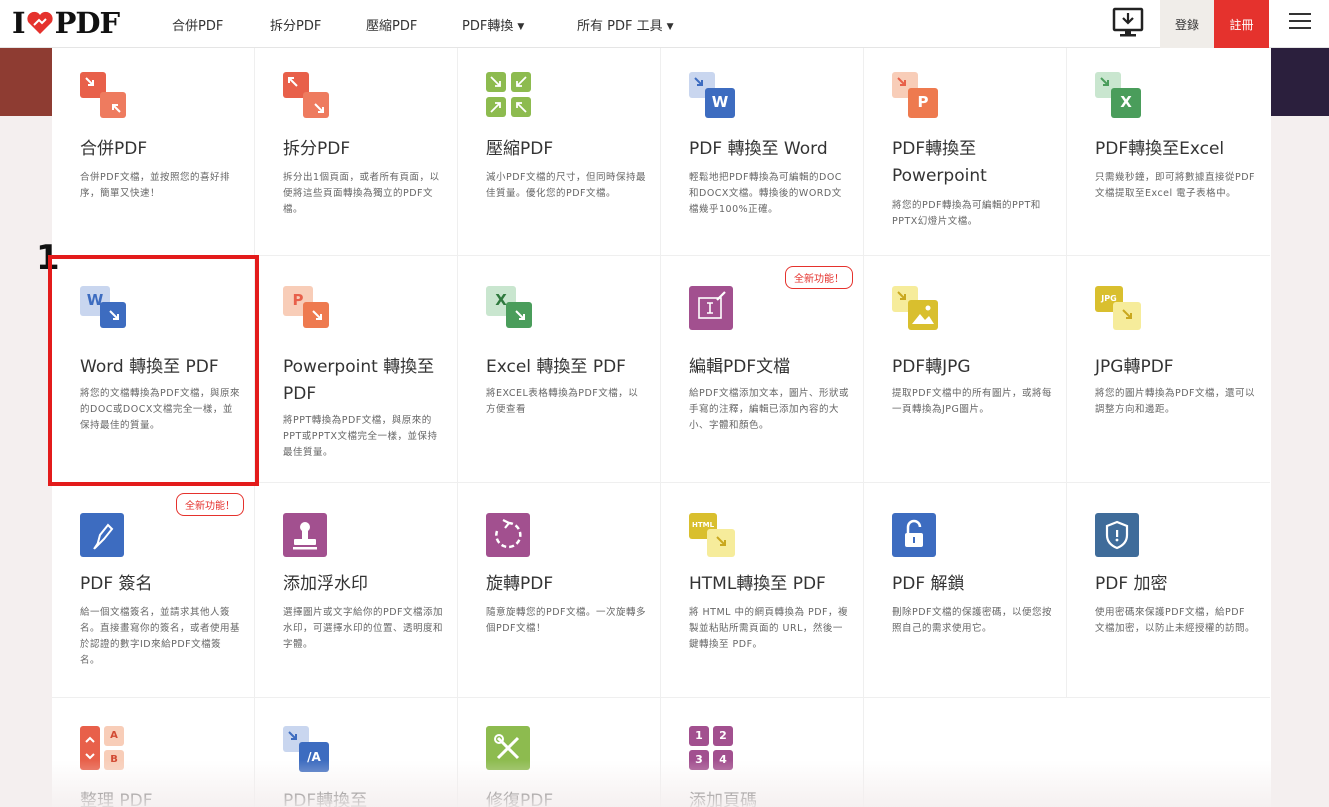 This screenshot has width=1329, height=807. What do you see at coordinates (1160, 149) in the screenshot?
I see `tool-title: PDF轉換至Excel` at bounding box center [1160, 149].